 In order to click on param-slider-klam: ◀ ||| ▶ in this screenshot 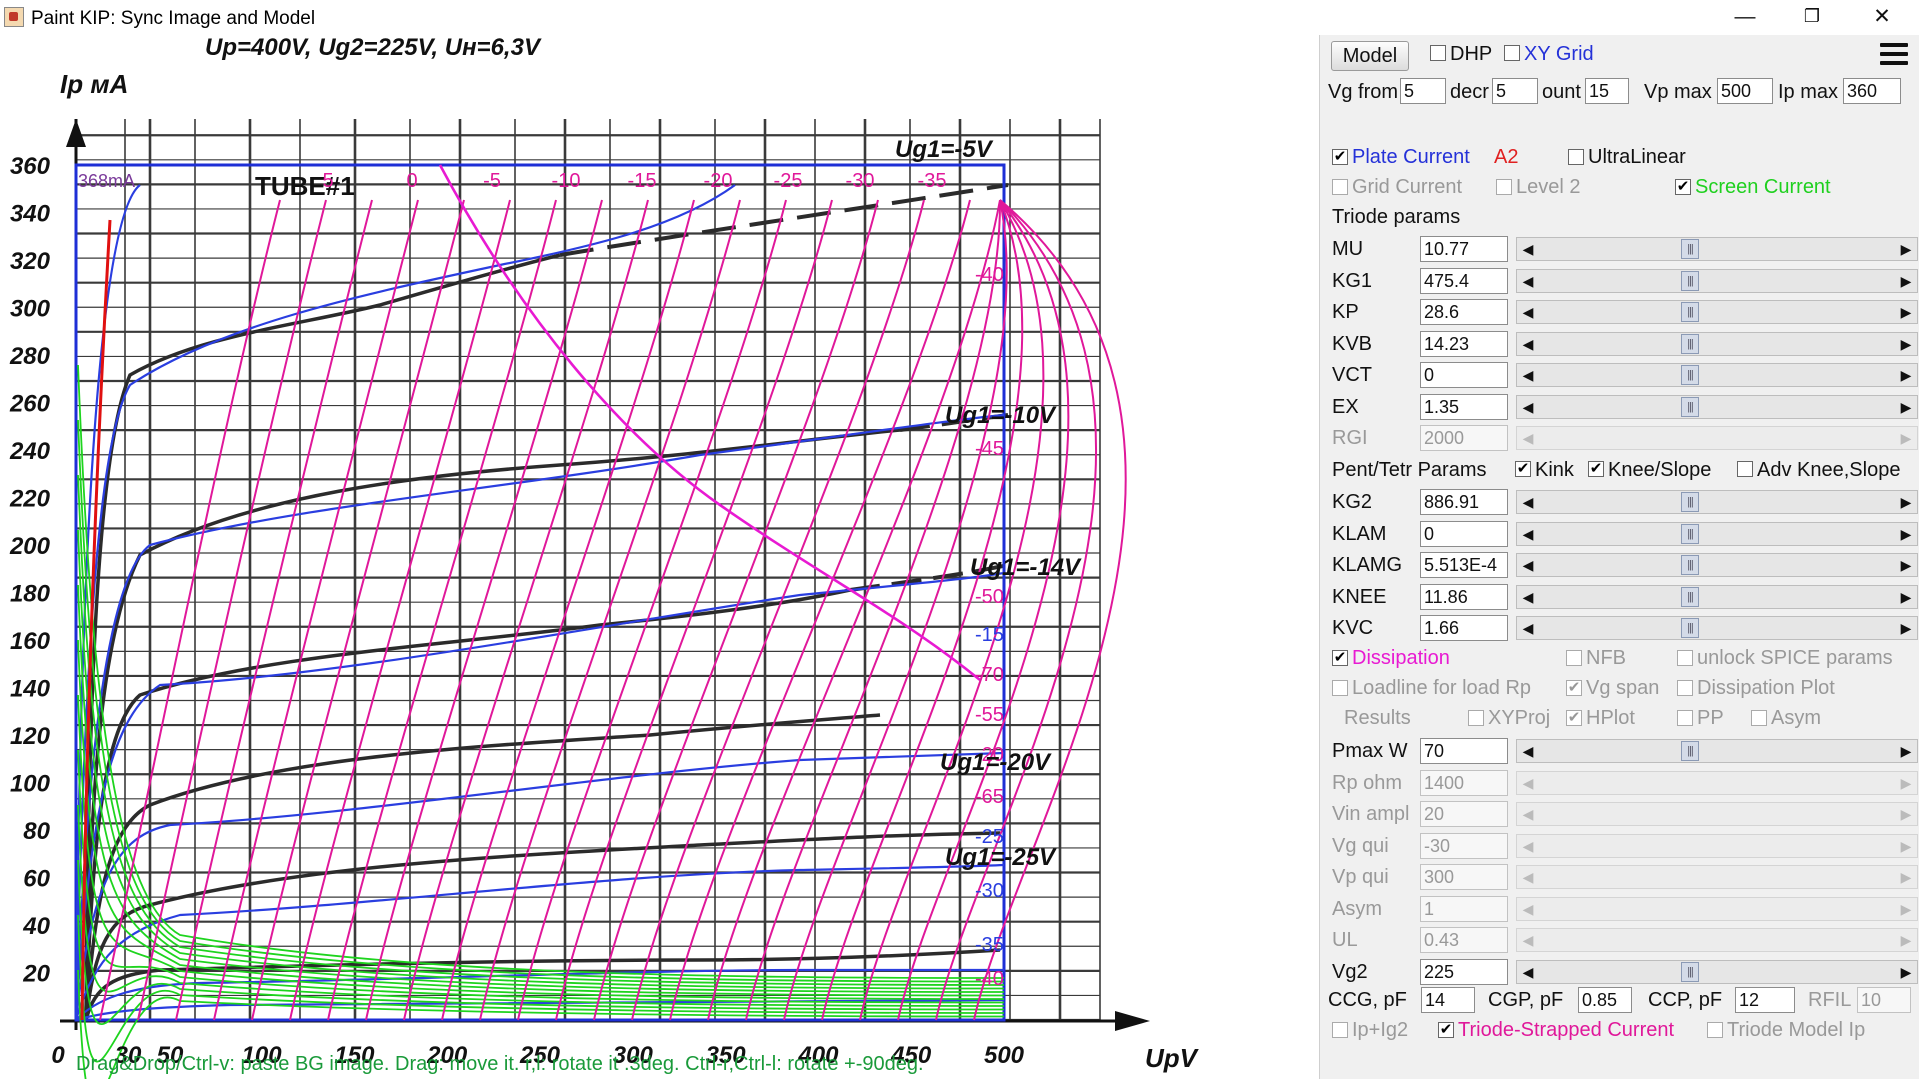, I will do `click(1717, 533)`.